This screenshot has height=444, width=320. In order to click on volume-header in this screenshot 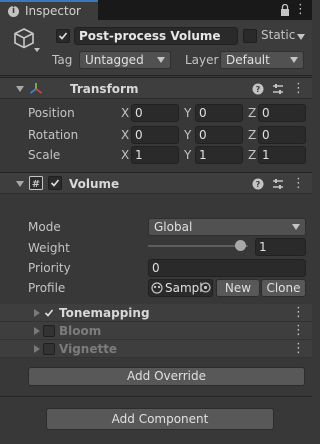, I will do `click(156, 183)`.